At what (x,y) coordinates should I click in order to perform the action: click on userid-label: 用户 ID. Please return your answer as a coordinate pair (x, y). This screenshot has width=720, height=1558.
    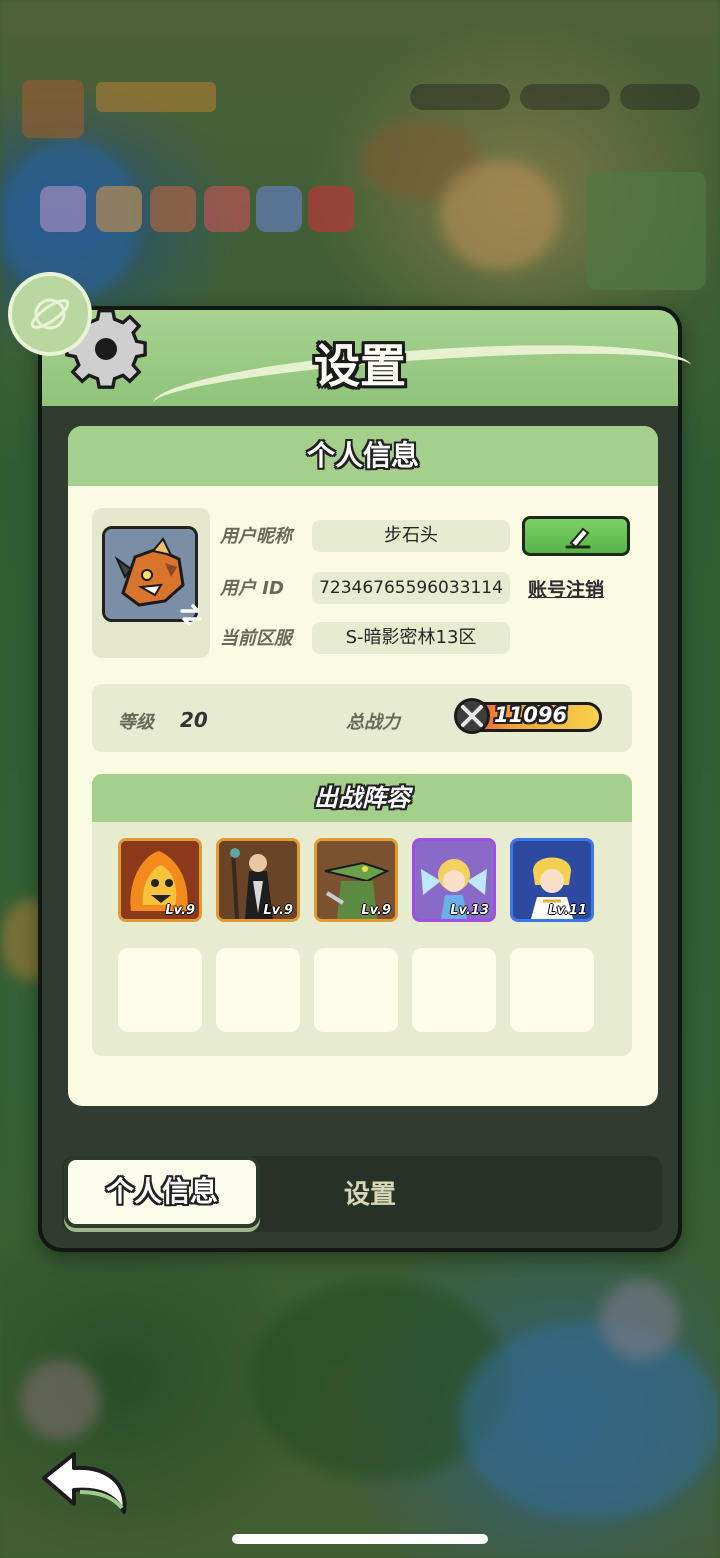
    Looking at the image, I should click on (252, 588).